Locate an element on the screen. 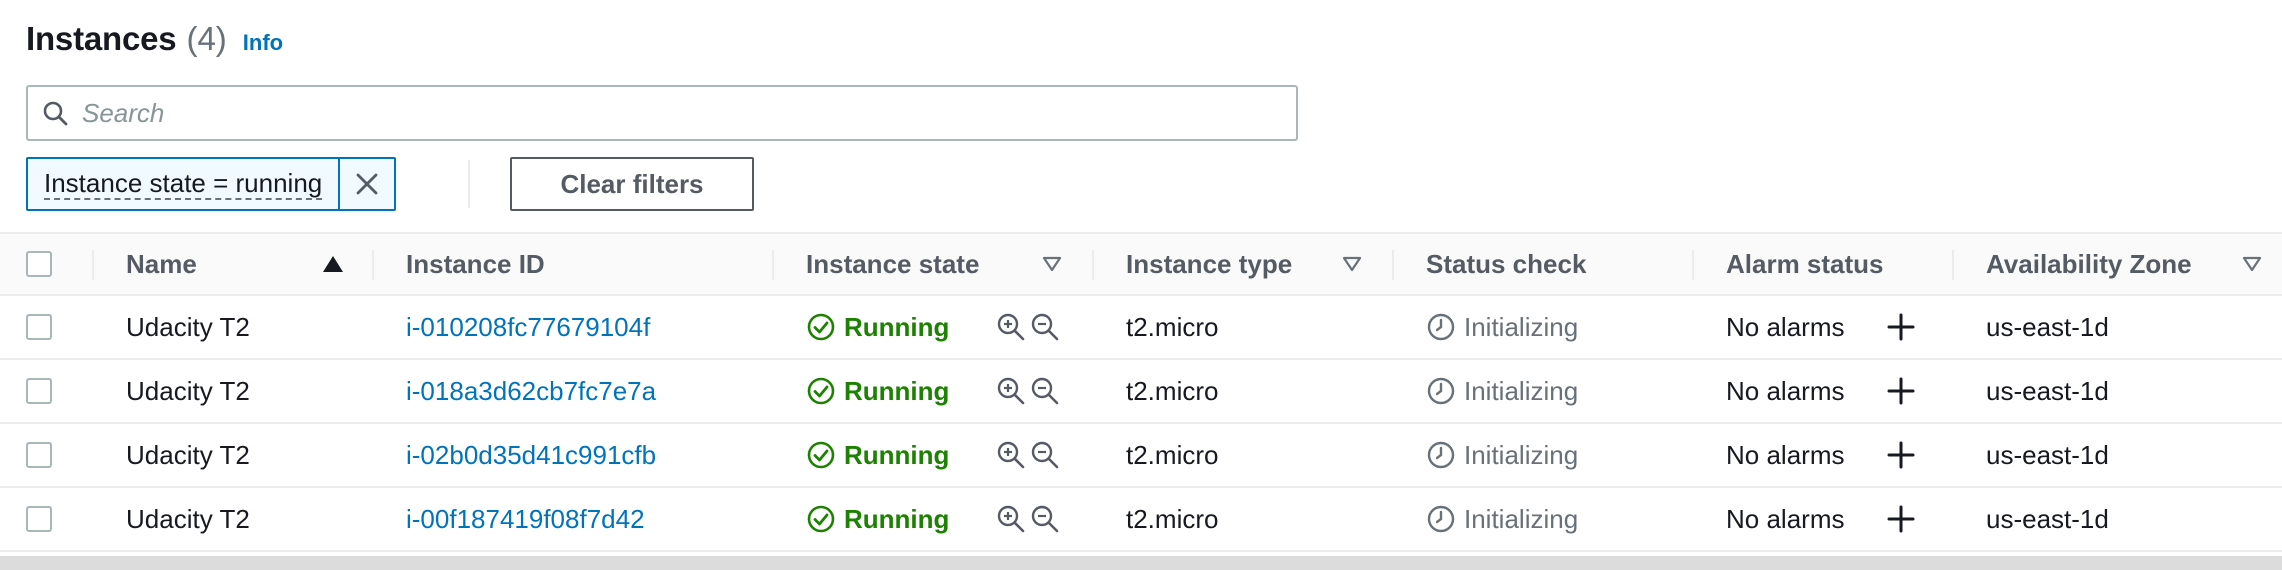 This screenshot has height=570, width=2282. select-all-cell is located at coordinates (39, 264).